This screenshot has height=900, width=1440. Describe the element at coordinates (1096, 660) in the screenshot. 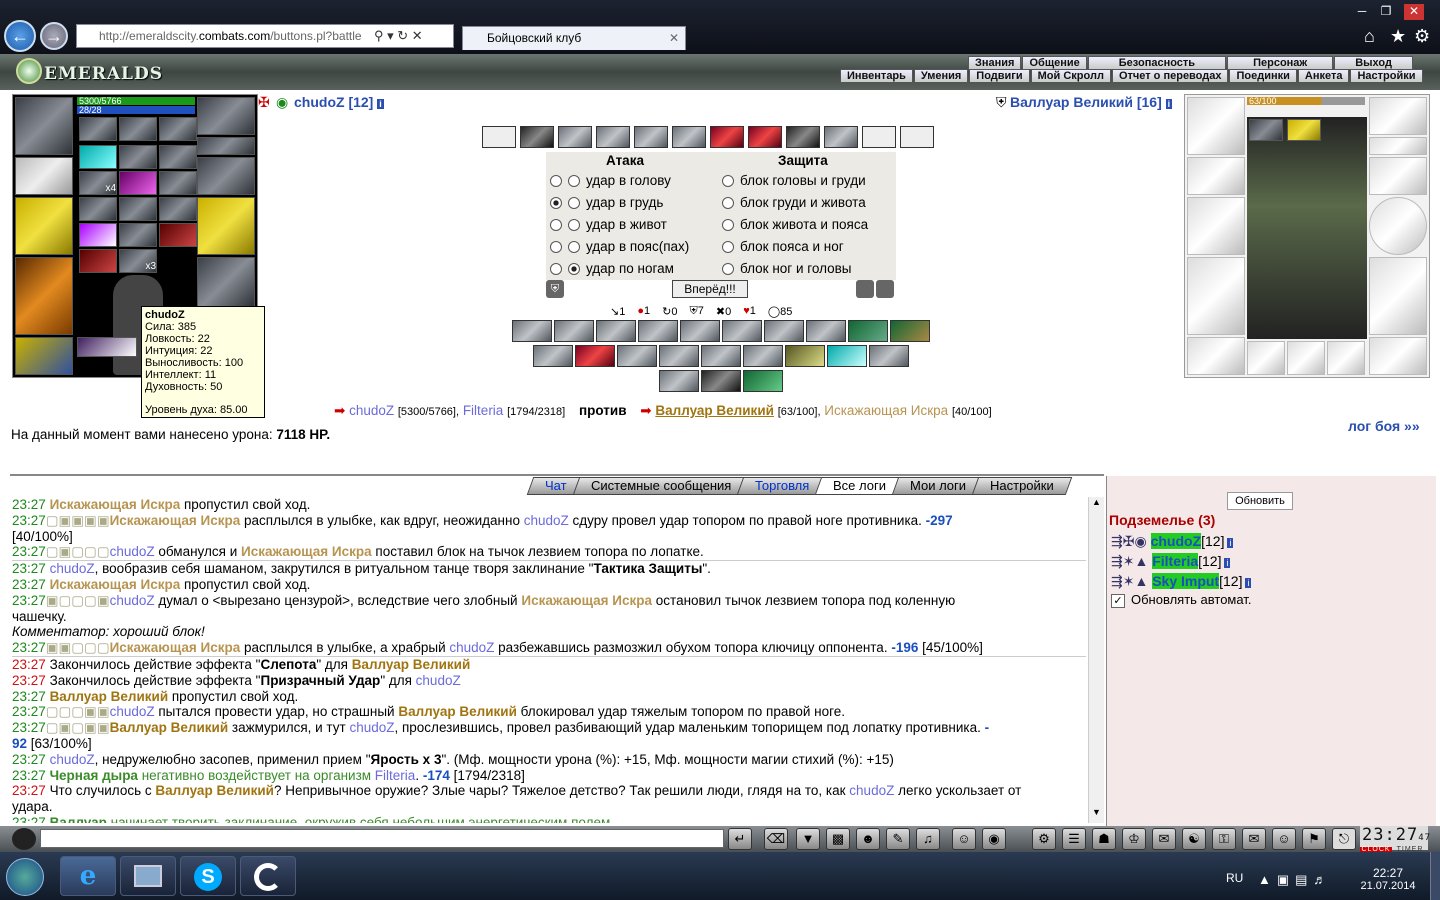

I see `chat-scrollbar: ▲ ▼` at that location.